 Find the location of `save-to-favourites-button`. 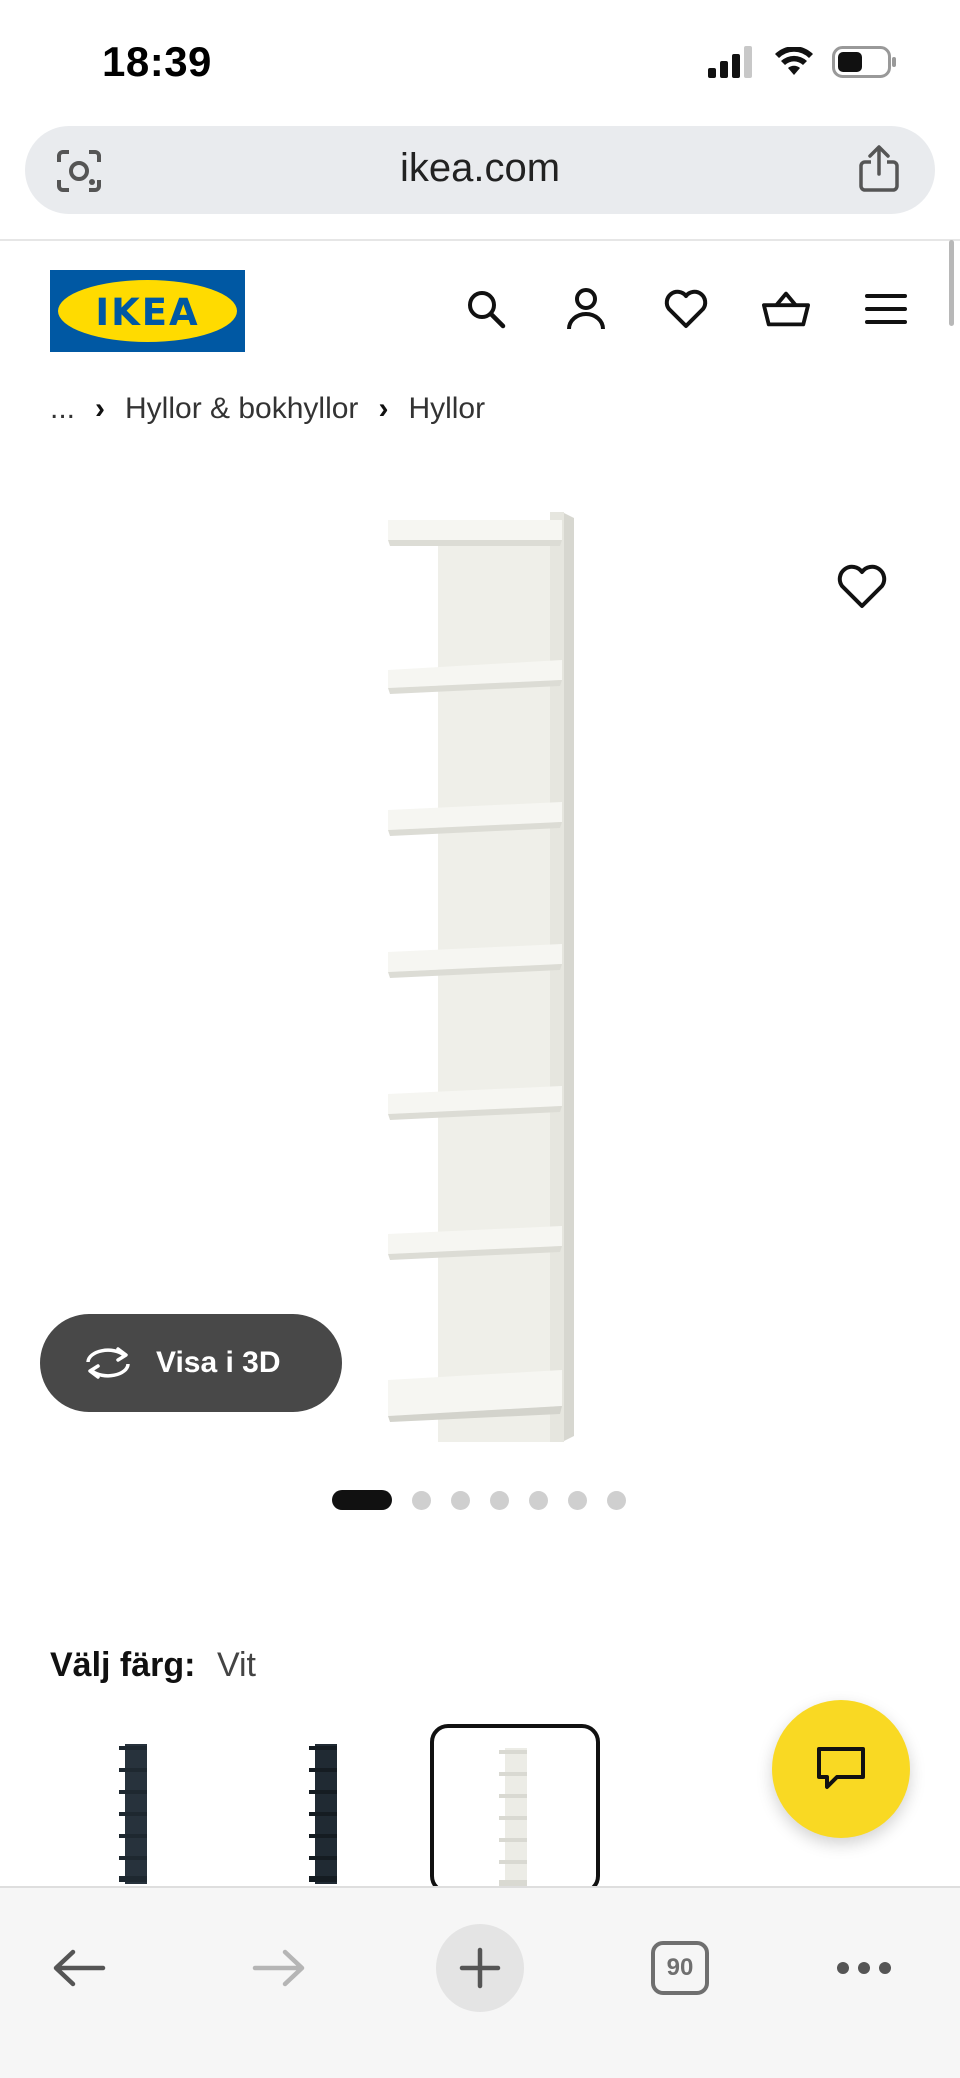

save-to-favourites-button is located at coordinates (862, 589).